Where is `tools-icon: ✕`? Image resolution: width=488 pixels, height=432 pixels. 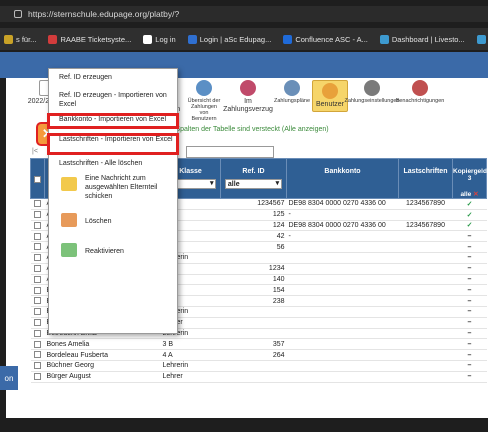 tools-icon: ✕ is located at coordinates (475, 194).